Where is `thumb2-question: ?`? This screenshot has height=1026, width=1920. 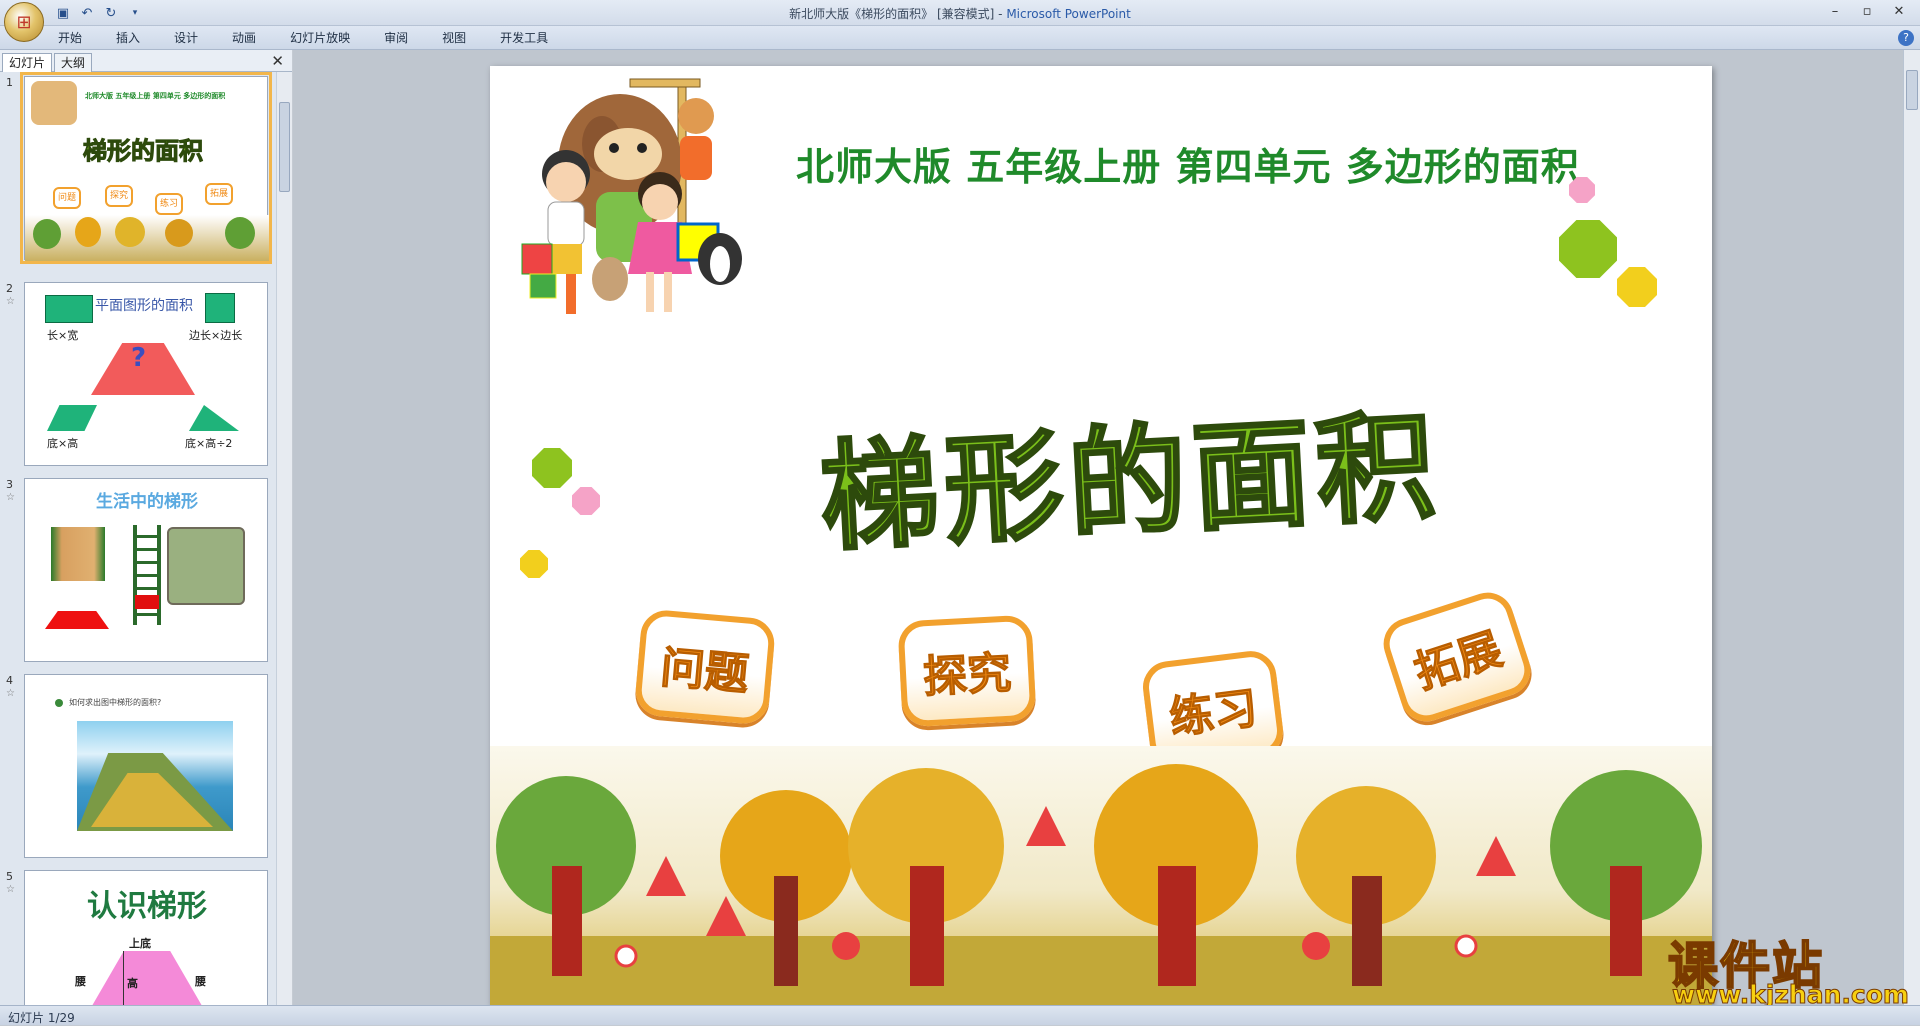
thumb2-question: ? is located at coordinates (139, 358).